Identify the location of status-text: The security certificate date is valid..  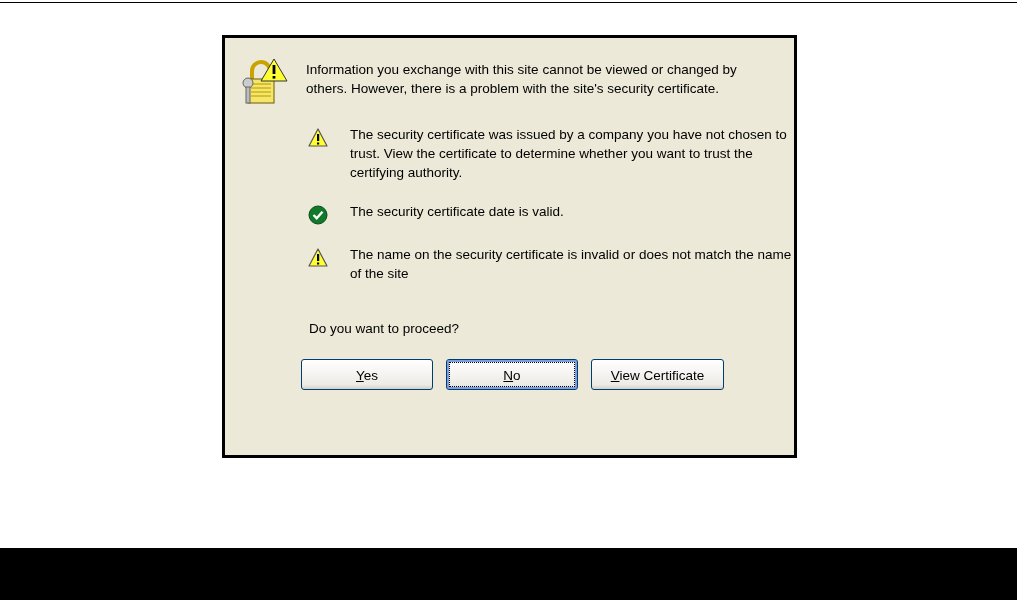
(457, 212).